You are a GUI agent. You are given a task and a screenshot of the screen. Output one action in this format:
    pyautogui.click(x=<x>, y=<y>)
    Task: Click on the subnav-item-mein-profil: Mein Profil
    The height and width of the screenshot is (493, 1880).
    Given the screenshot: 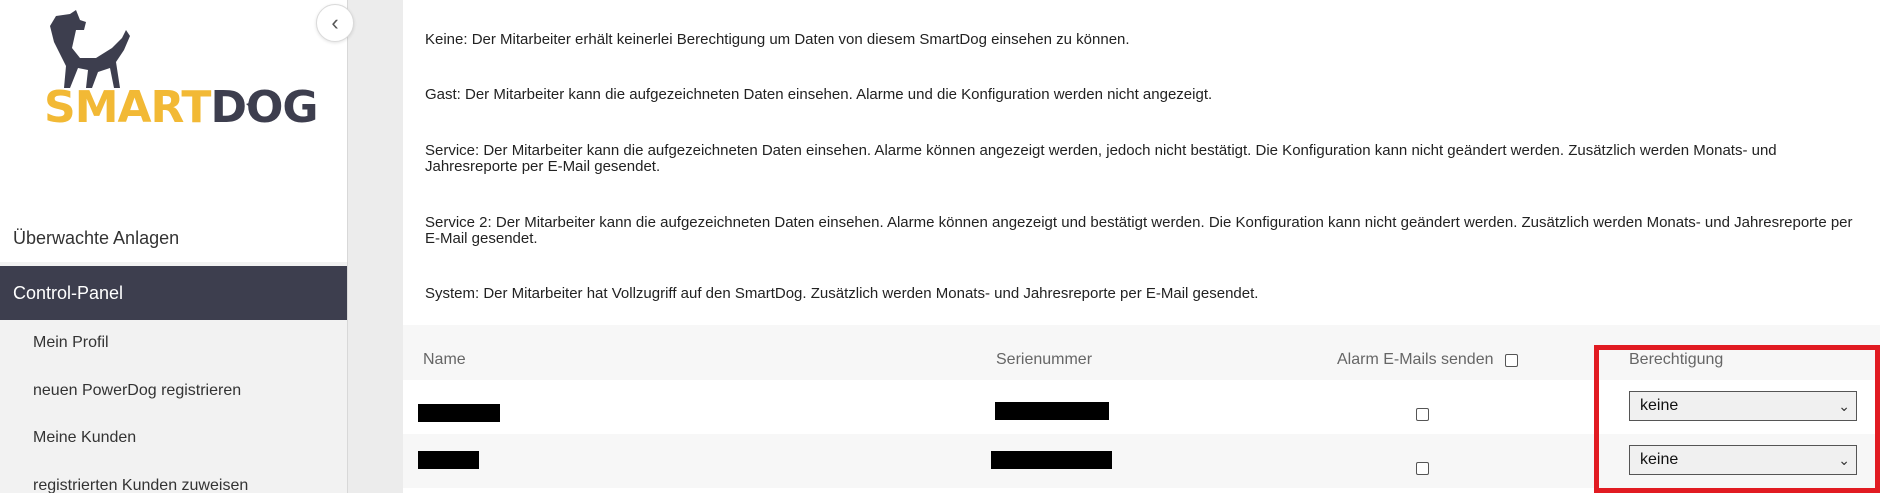 What is the action you would take?
    pyautogui.click(x=173, y=343)
    